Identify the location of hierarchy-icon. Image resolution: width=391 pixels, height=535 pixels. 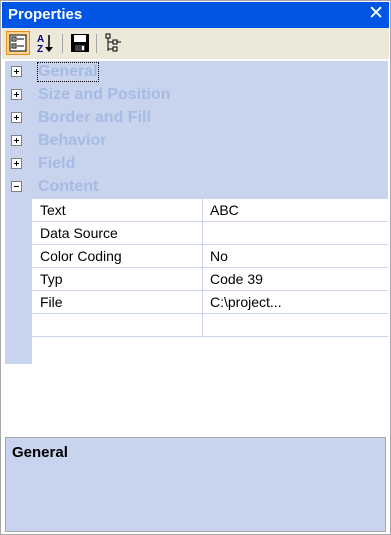
(113, 42).